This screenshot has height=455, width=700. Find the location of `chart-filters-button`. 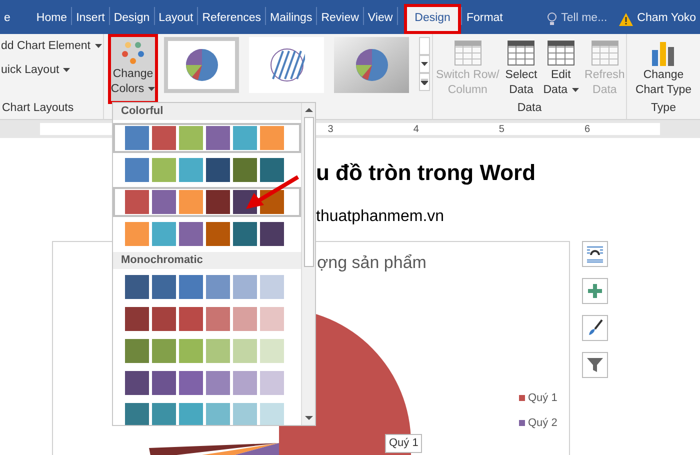

chart-filters-button is located at coordinates (595, 365).